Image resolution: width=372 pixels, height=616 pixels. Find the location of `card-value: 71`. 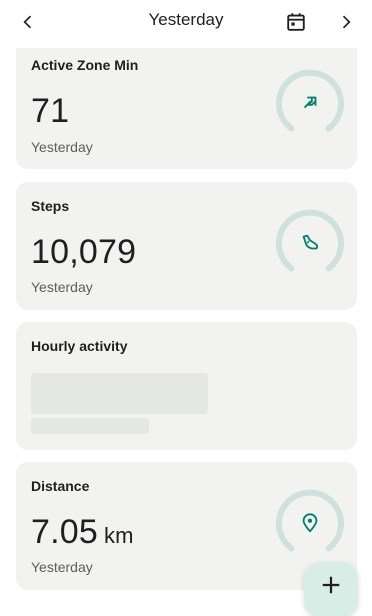

card-value: 71 is located at coordinates (50, 111).